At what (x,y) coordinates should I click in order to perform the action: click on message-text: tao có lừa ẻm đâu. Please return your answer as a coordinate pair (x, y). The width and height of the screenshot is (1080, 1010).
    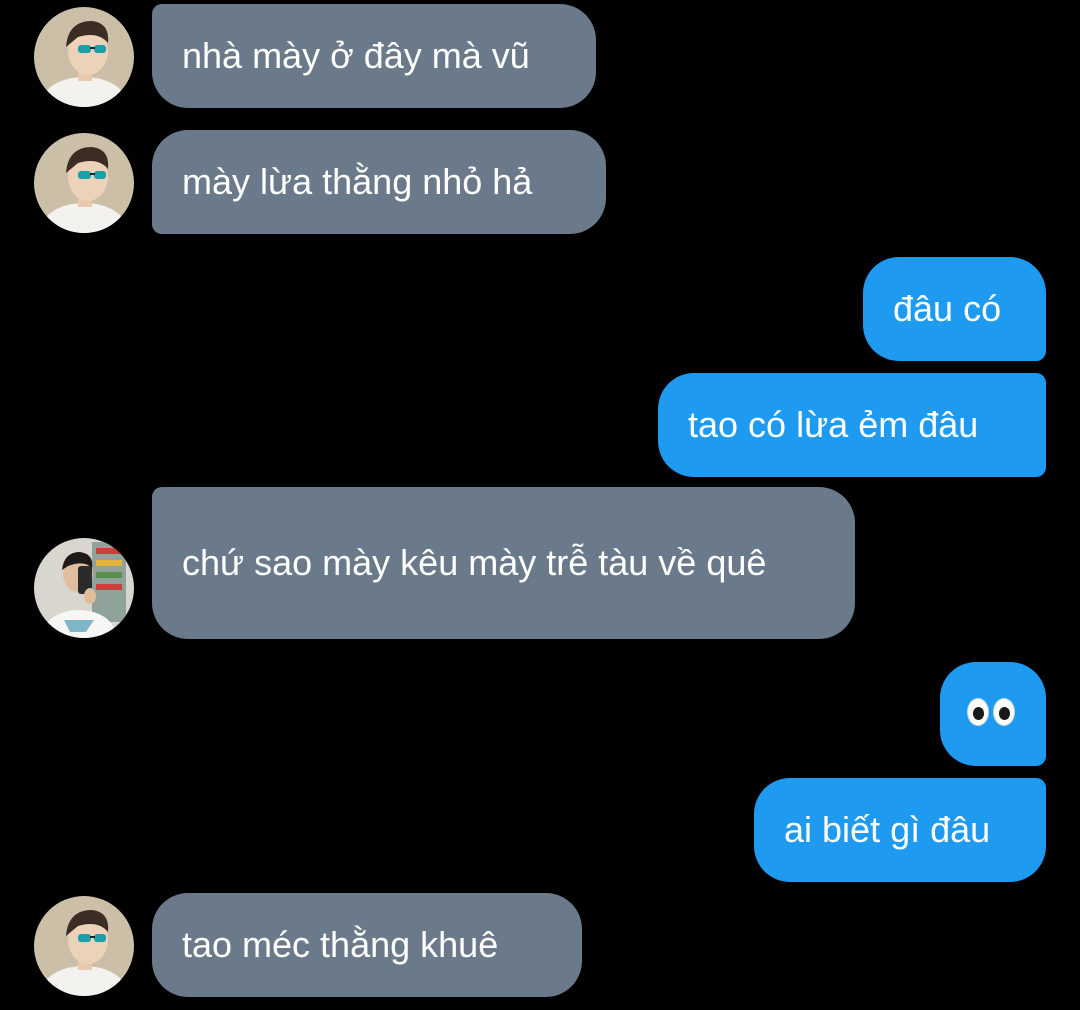
    Looking at the image, I should click on (833, 424).